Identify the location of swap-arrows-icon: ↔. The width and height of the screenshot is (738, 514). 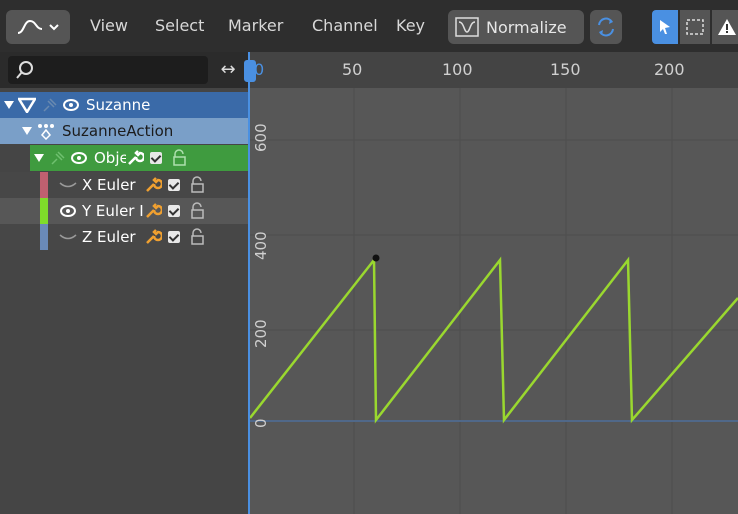
(228, 70).